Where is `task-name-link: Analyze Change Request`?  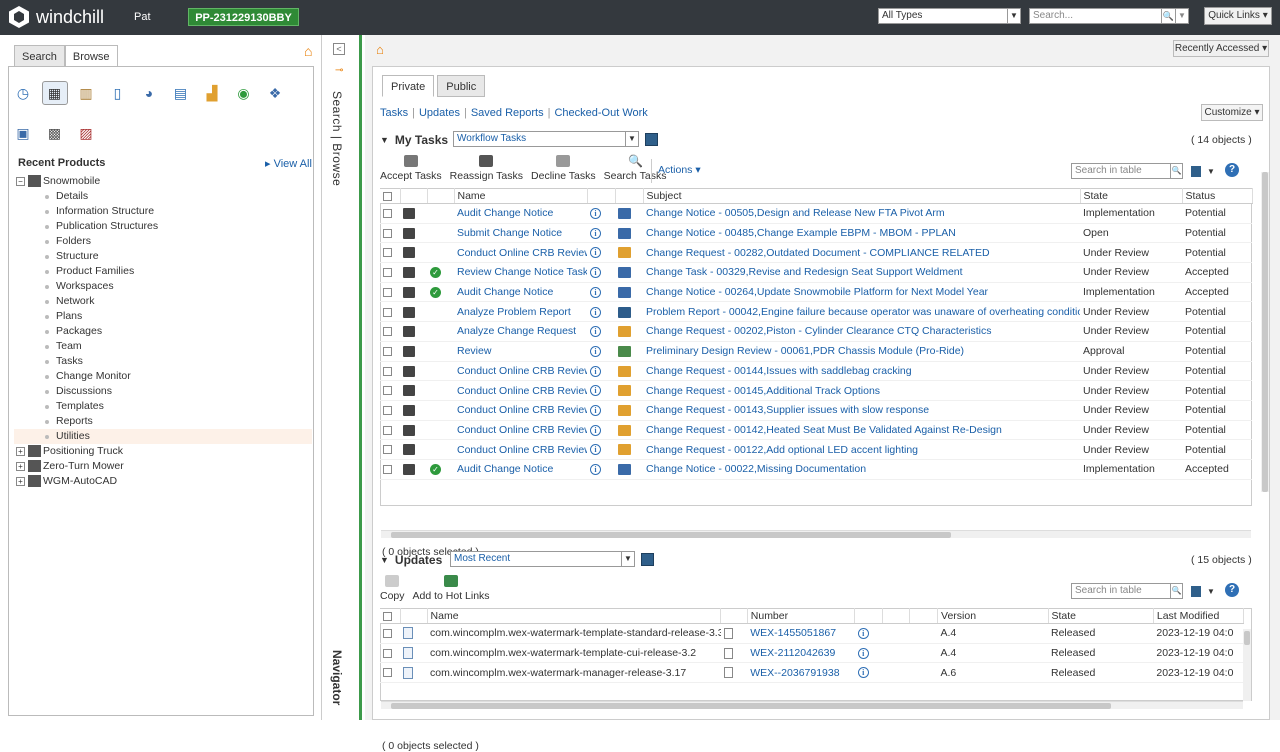 task-name-link: Analyze Change Request is located at coordinates (516, 331).